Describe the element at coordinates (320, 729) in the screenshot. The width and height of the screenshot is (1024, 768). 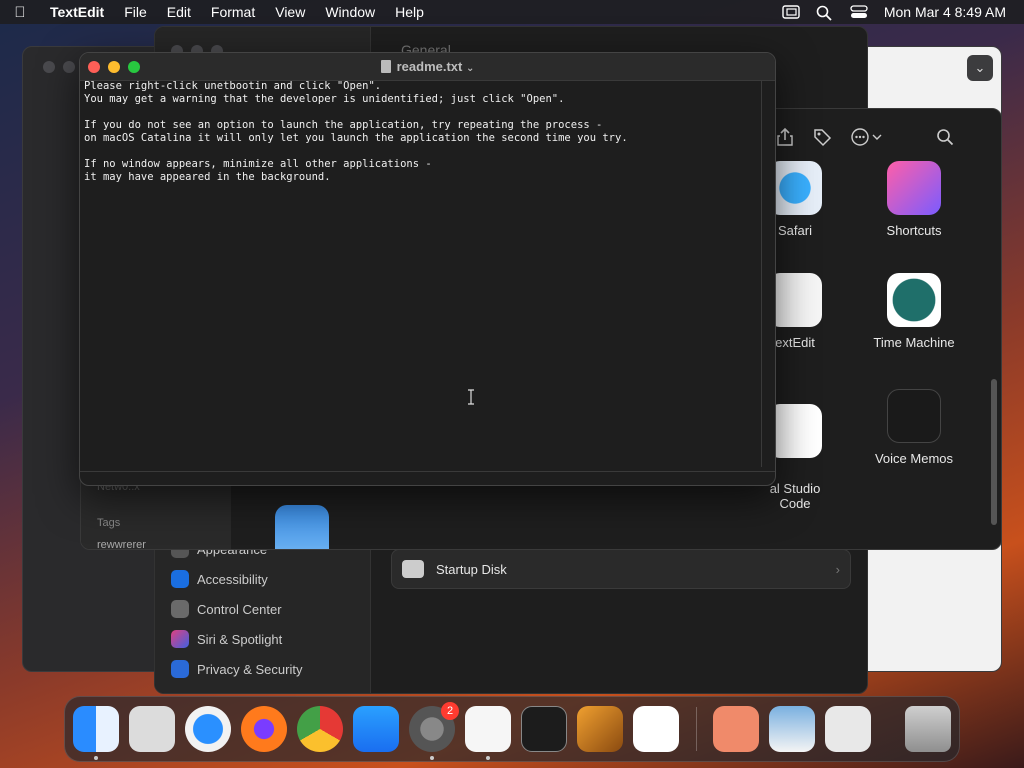
I see `chrome-icon` at that location.